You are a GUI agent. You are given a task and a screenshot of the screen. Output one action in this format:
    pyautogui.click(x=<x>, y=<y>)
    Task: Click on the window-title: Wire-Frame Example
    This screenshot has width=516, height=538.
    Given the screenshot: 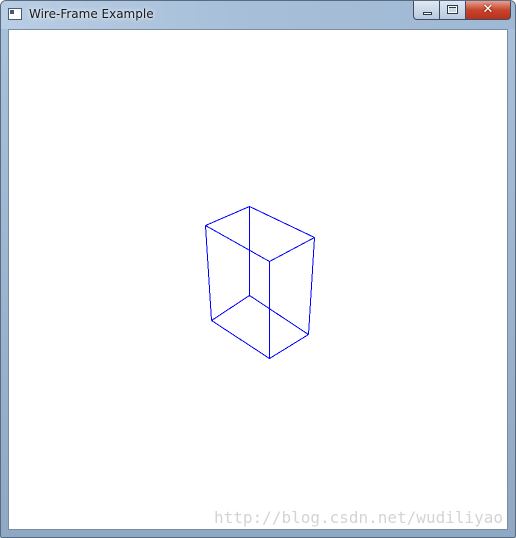 What is the action you would take?
    pyautogui.click(x=91, y=14)
    